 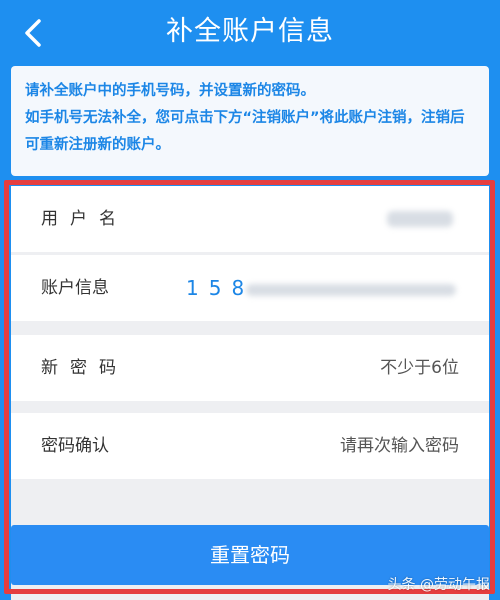 What do you see at coordinates (250, 368) in the screenshot?
I see `new-password-row: 新密码 不少于6位` at bounding box center [250, 368].